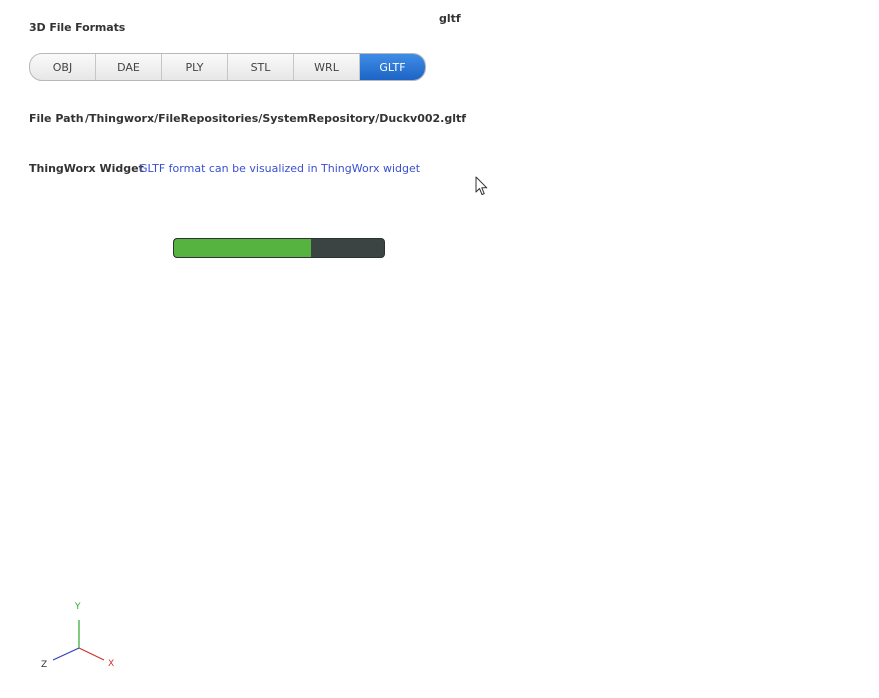  Describe the element at coordinates (129, 67) in the screenshot. I see `format-option-dae: DAE` at that location.